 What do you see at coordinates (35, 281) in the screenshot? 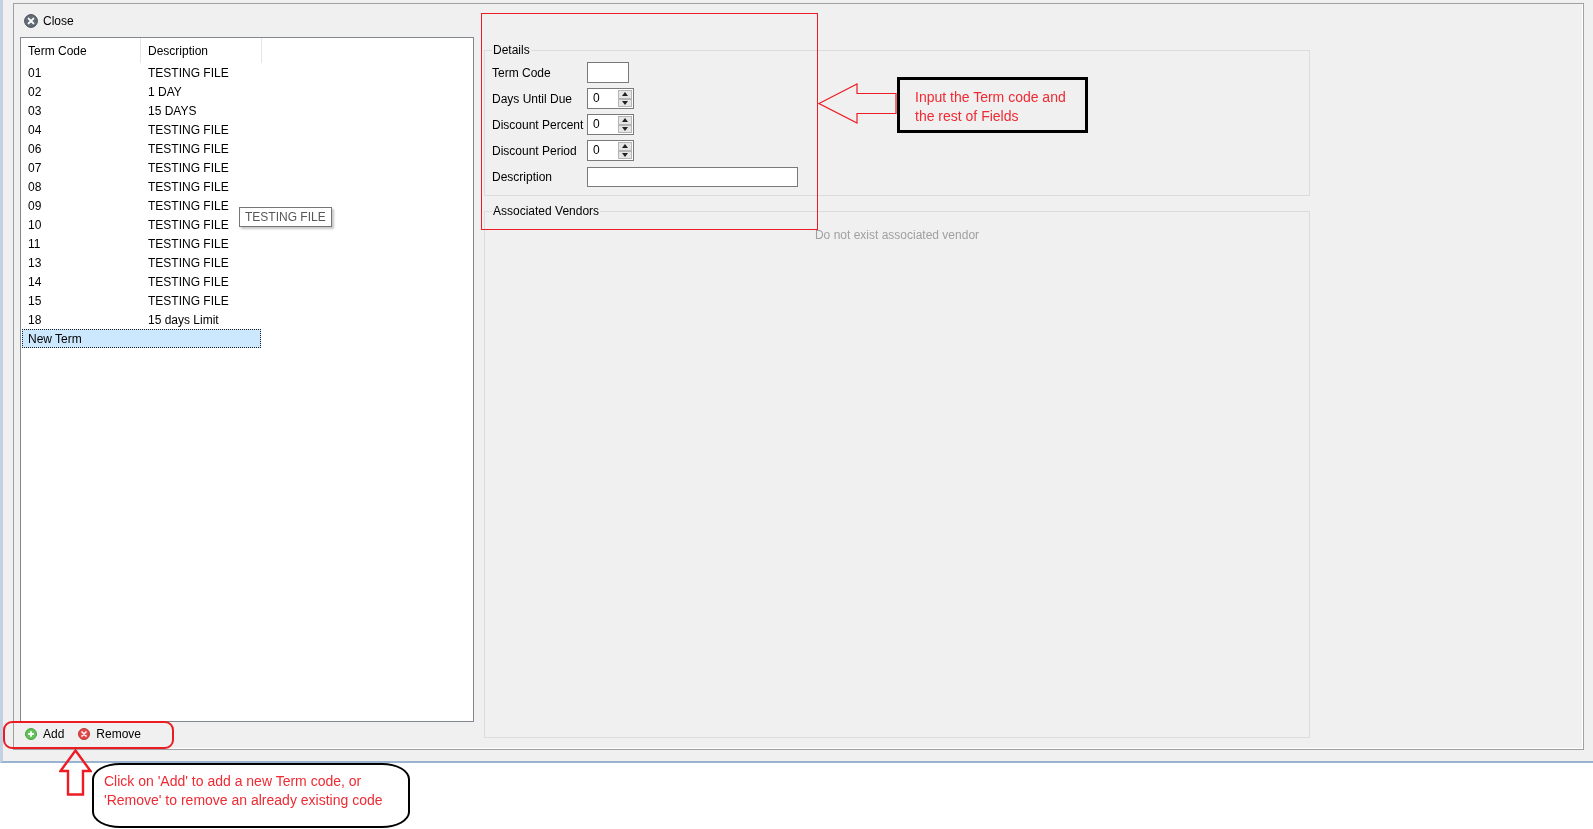
I see `list-cell-text: 14` at bounding box center [35, 281].